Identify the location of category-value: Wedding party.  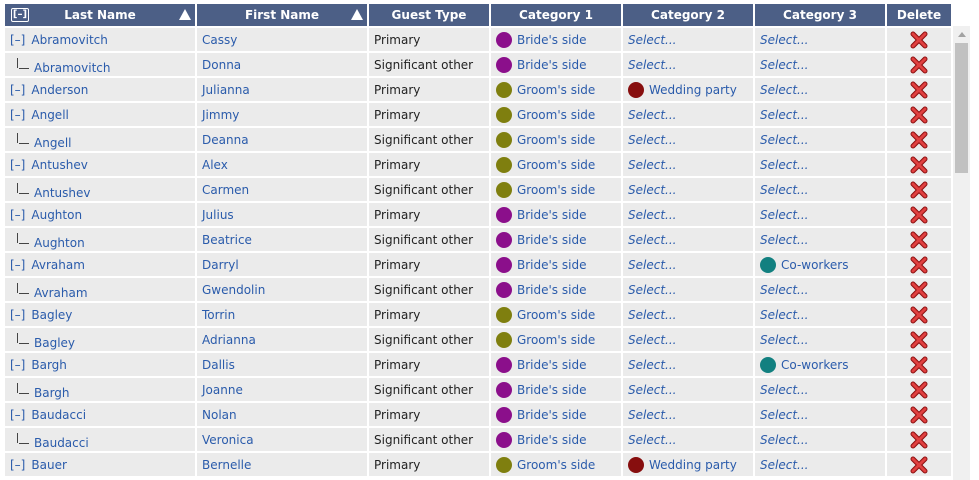
(693, 90).